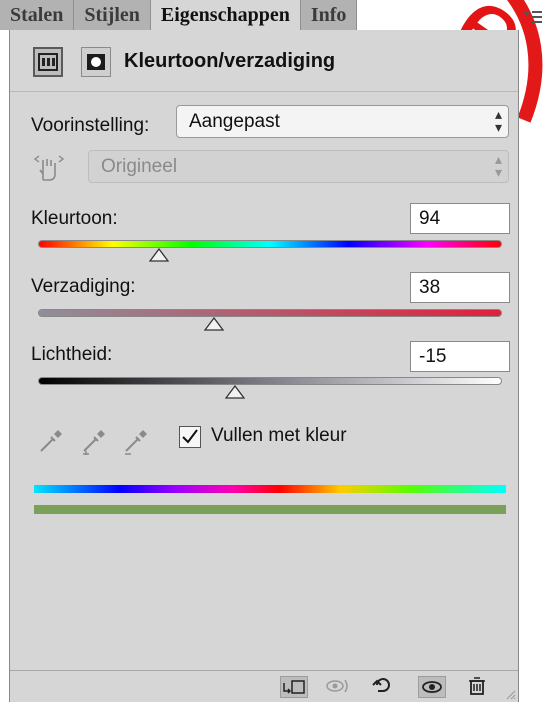 The width and height of the screenshot is (544, 702). What do you see at coordinates (270, 509) in the screenshot?
I see `result-color-bar` at bounding box center [270, 509].